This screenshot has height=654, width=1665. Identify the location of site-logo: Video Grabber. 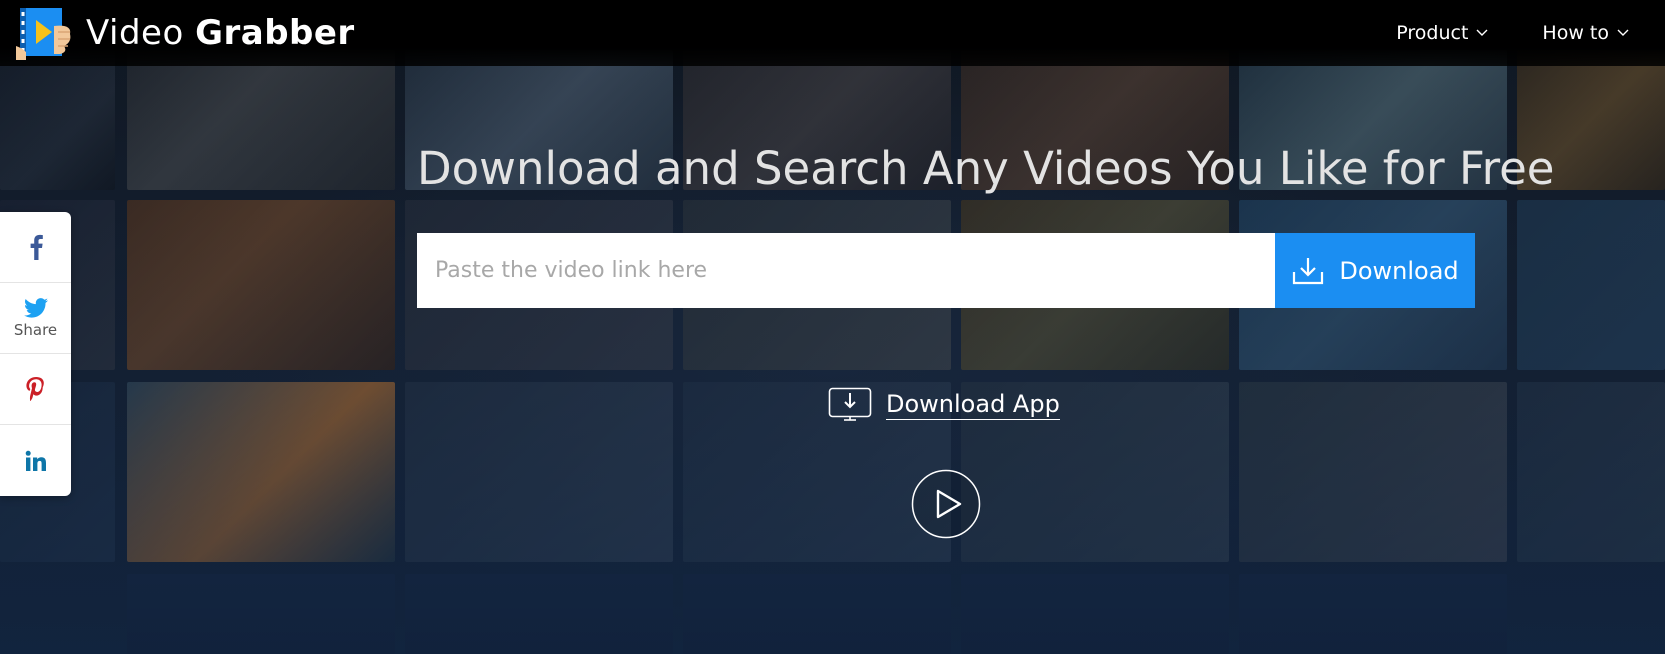
(185, 33).